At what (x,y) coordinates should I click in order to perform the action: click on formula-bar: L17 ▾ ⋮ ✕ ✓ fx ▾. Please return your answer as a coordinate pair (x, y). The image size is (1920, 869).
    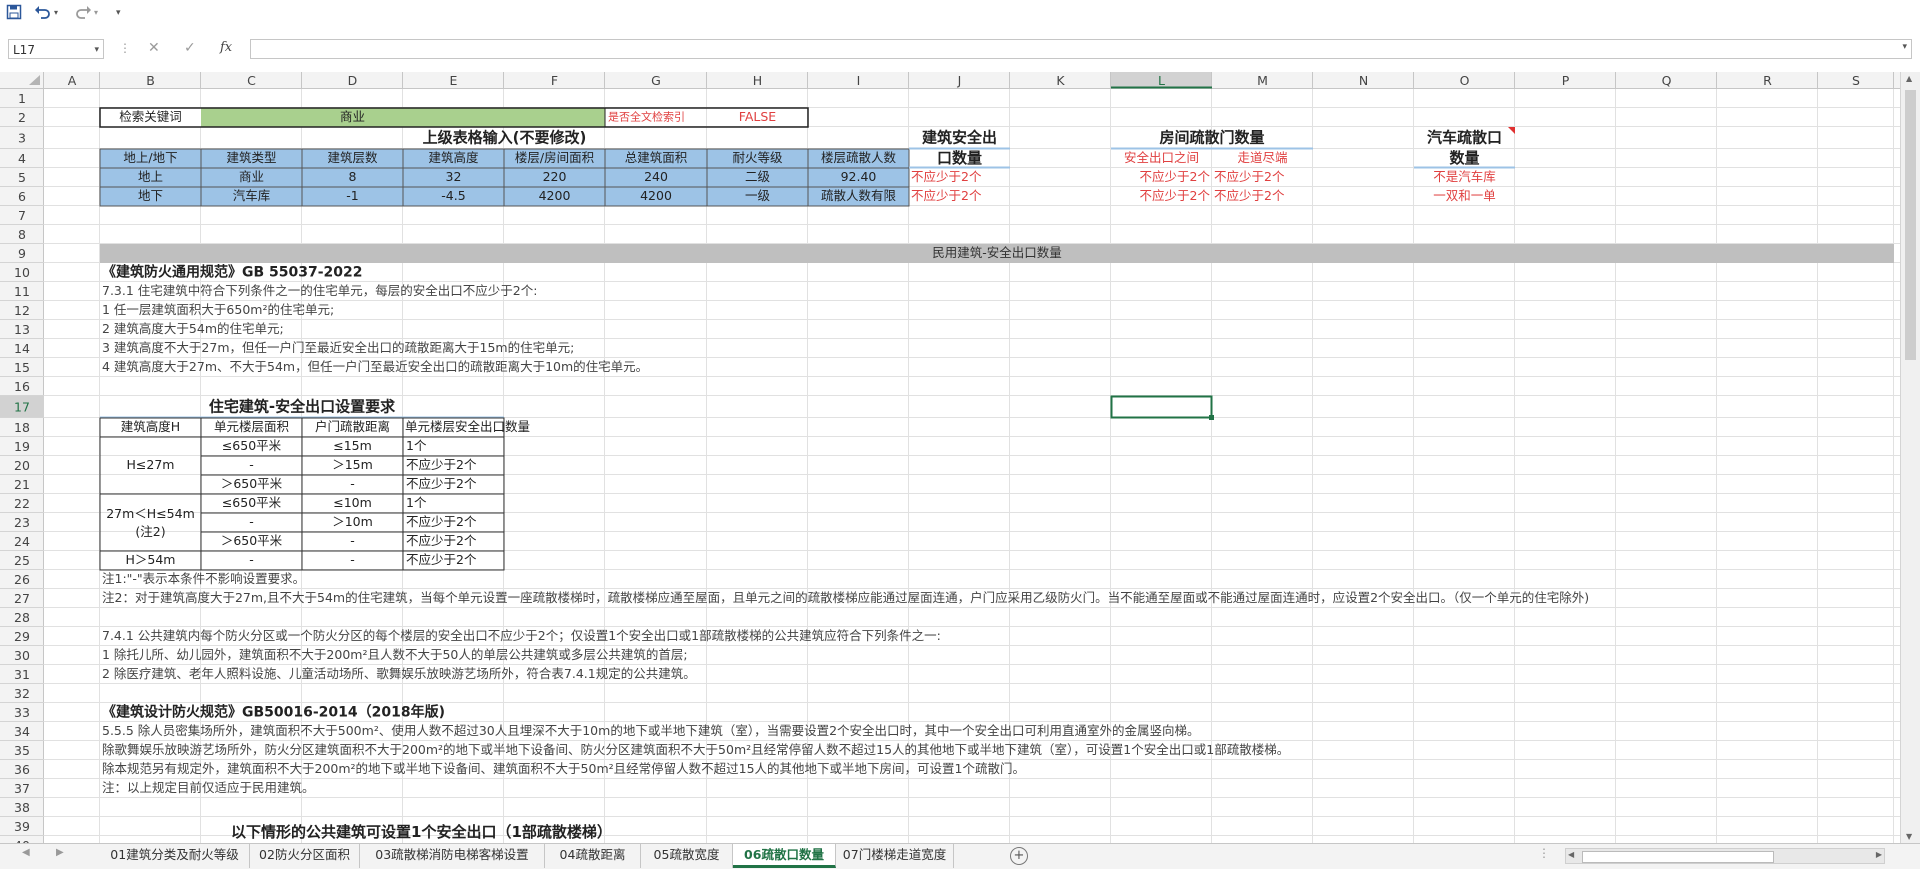
    Looking at the image, I should click on (960, 50).